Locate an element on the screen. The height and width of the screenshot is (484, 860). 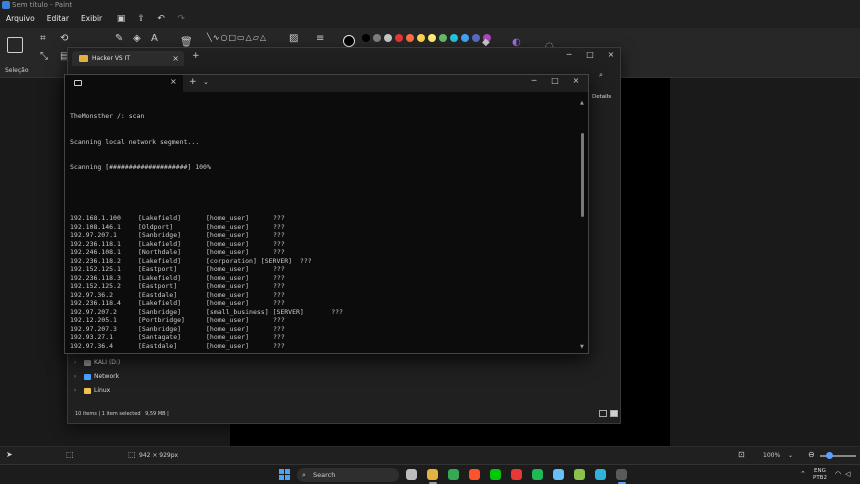
terminal-scrollbar: ▲ ▼ is located at coordinates (582, 225).